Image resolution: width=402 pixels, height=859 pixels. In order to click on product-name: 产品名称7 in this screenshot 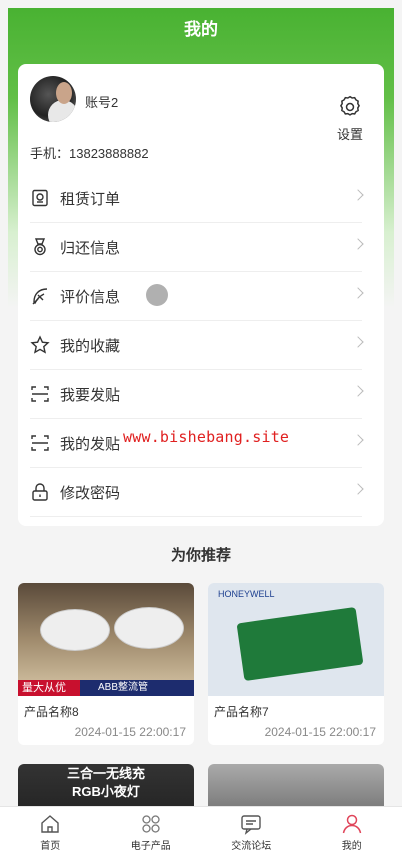, I will do `click(241, 711)`.